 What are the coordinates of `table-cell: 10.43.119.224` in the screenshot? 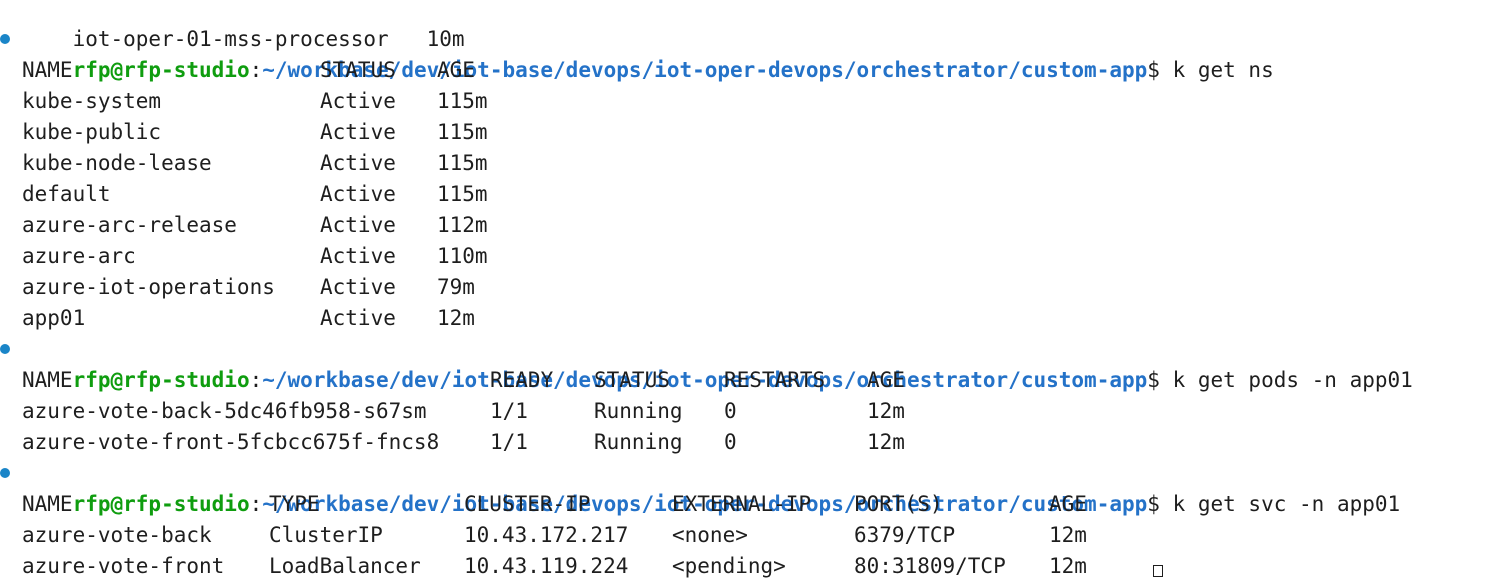 It's located at (546, 566).